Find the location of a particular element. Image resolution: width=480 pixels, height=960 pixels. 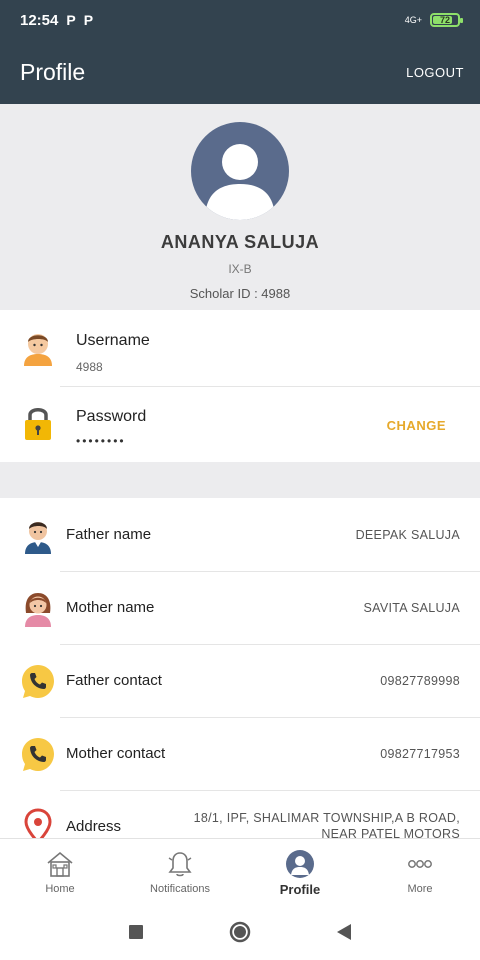

detail-value: 09827717953 is located at coordinates (420, 754).